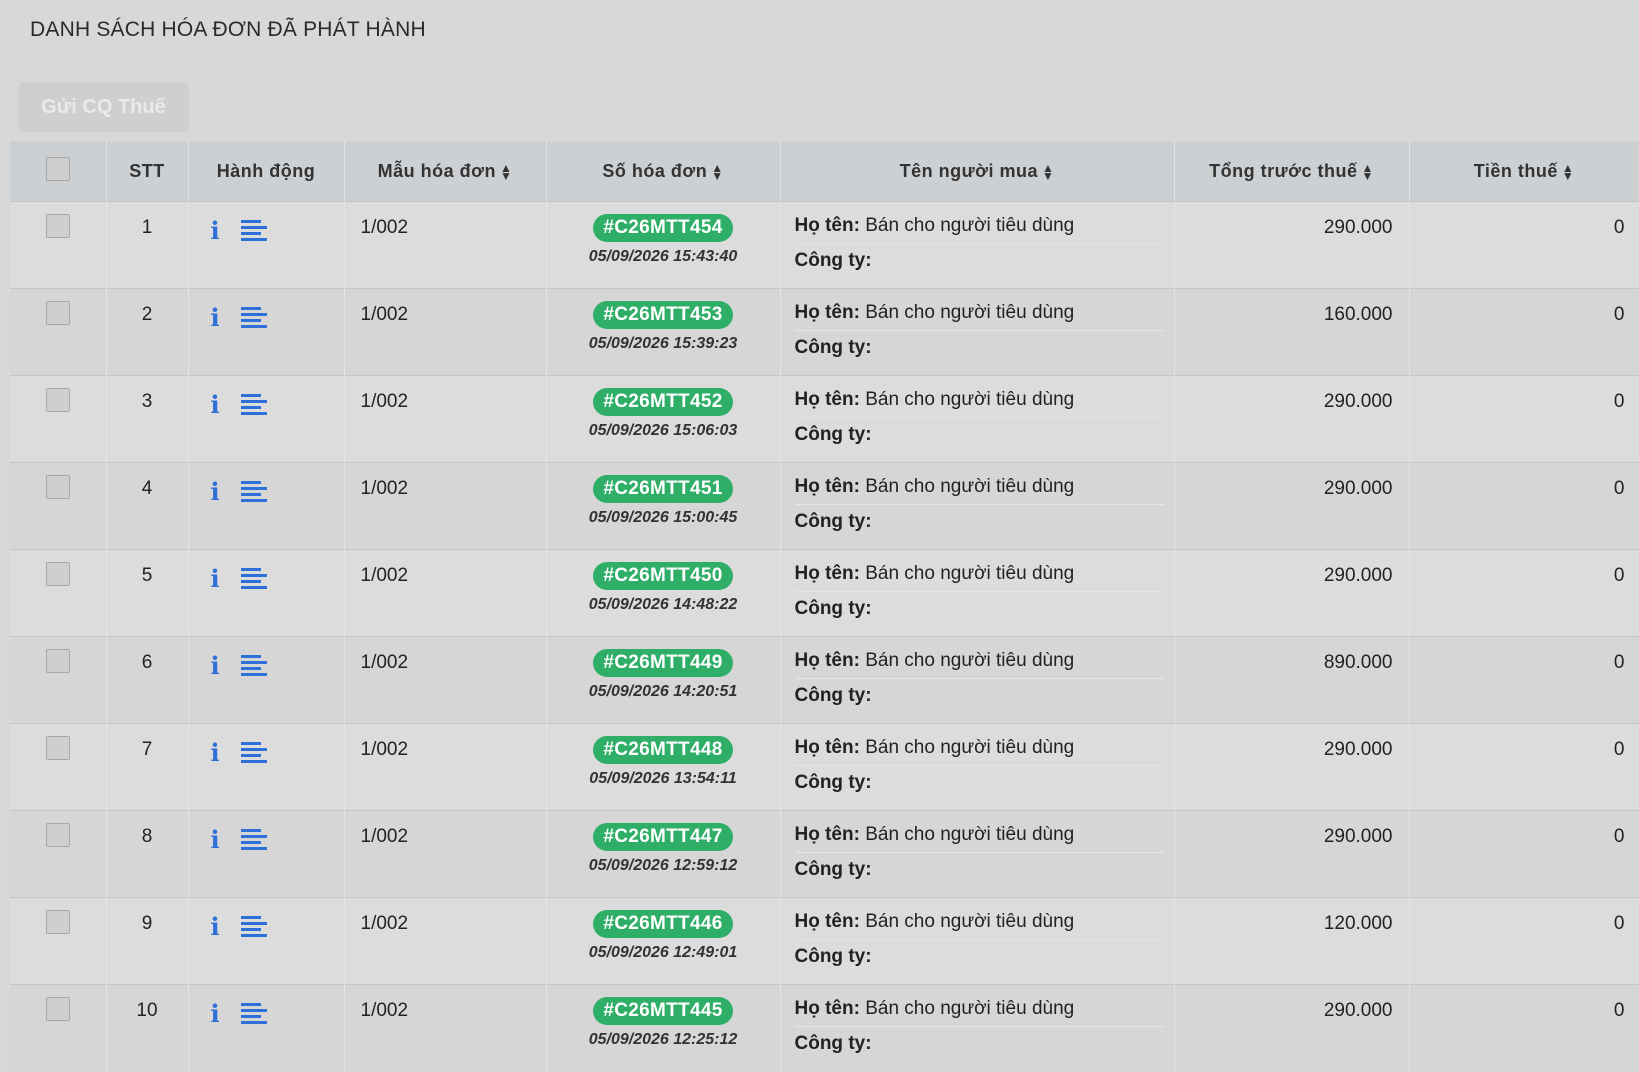  I want to click on select-all-cell, so click(58, 171).